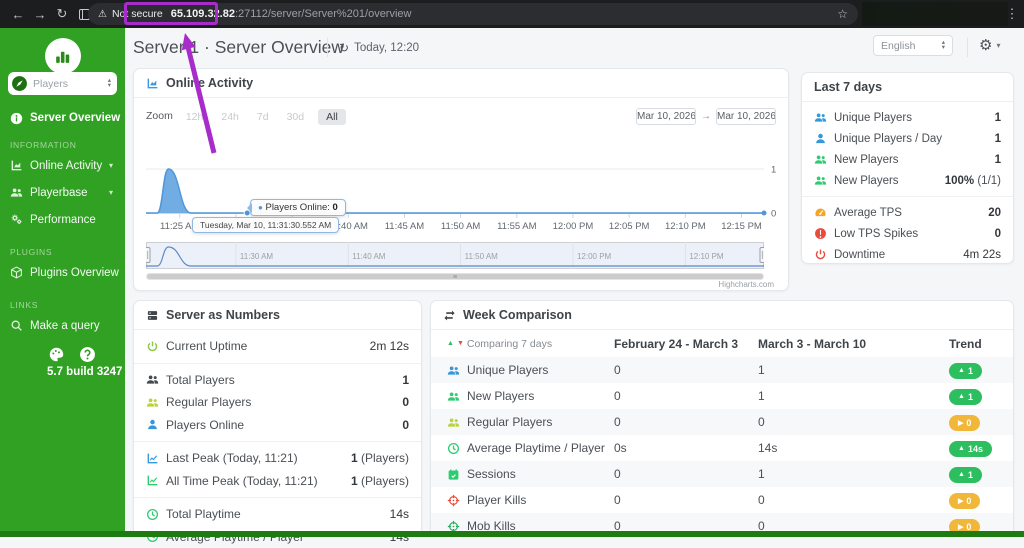 The image size is (1024, 548). I want to click on stat-value: 1, so click(998, 139).